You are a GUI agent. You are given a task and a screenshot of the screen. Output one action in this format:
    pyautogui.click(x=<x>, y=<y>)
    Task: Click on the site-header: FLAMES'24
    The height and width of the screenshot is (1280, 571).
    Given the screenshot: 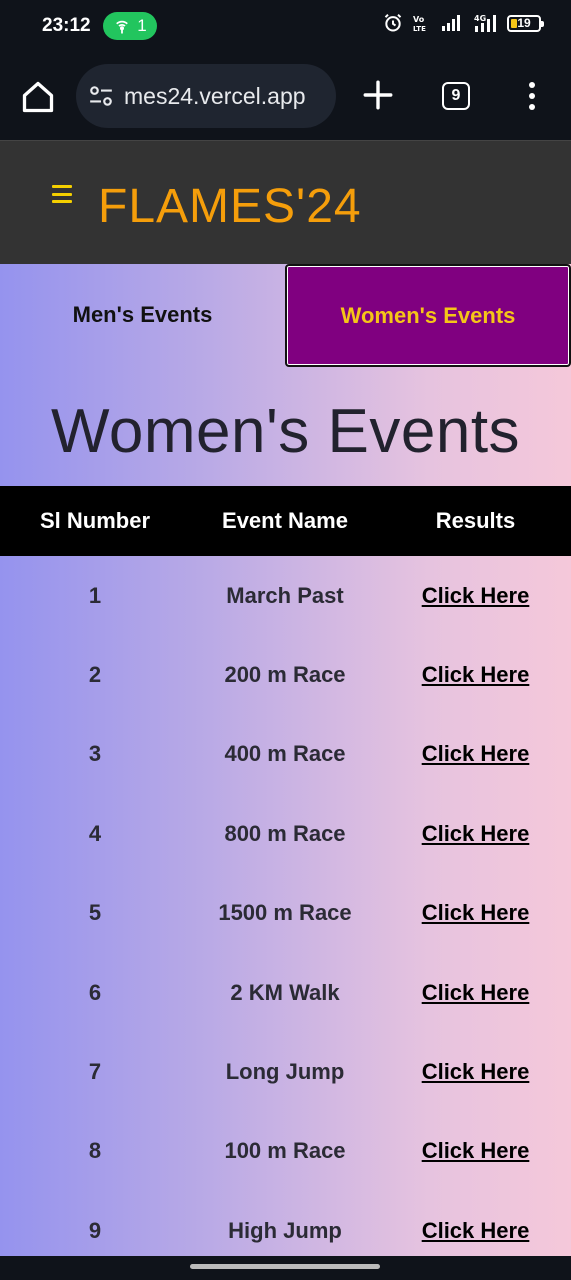 What is the action you would take?
    pyautogui.click(x=285, y=202)
    